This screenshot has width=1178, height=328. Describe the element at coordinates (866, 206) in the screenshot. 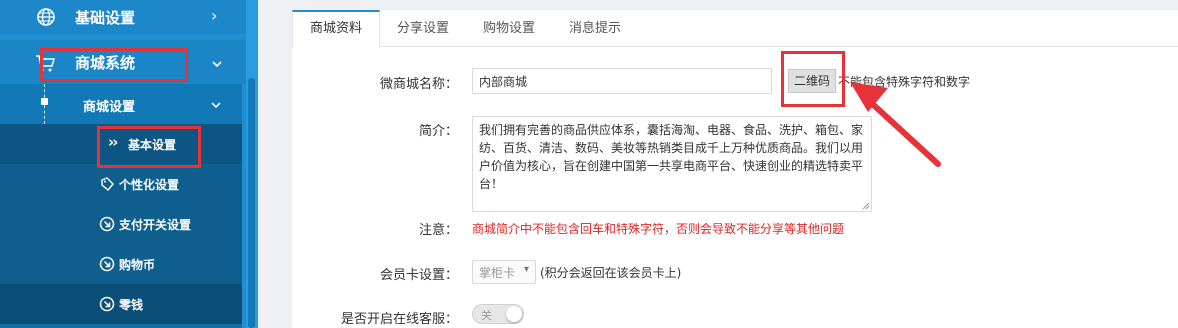

I see `resize-handle-icon` at that location.